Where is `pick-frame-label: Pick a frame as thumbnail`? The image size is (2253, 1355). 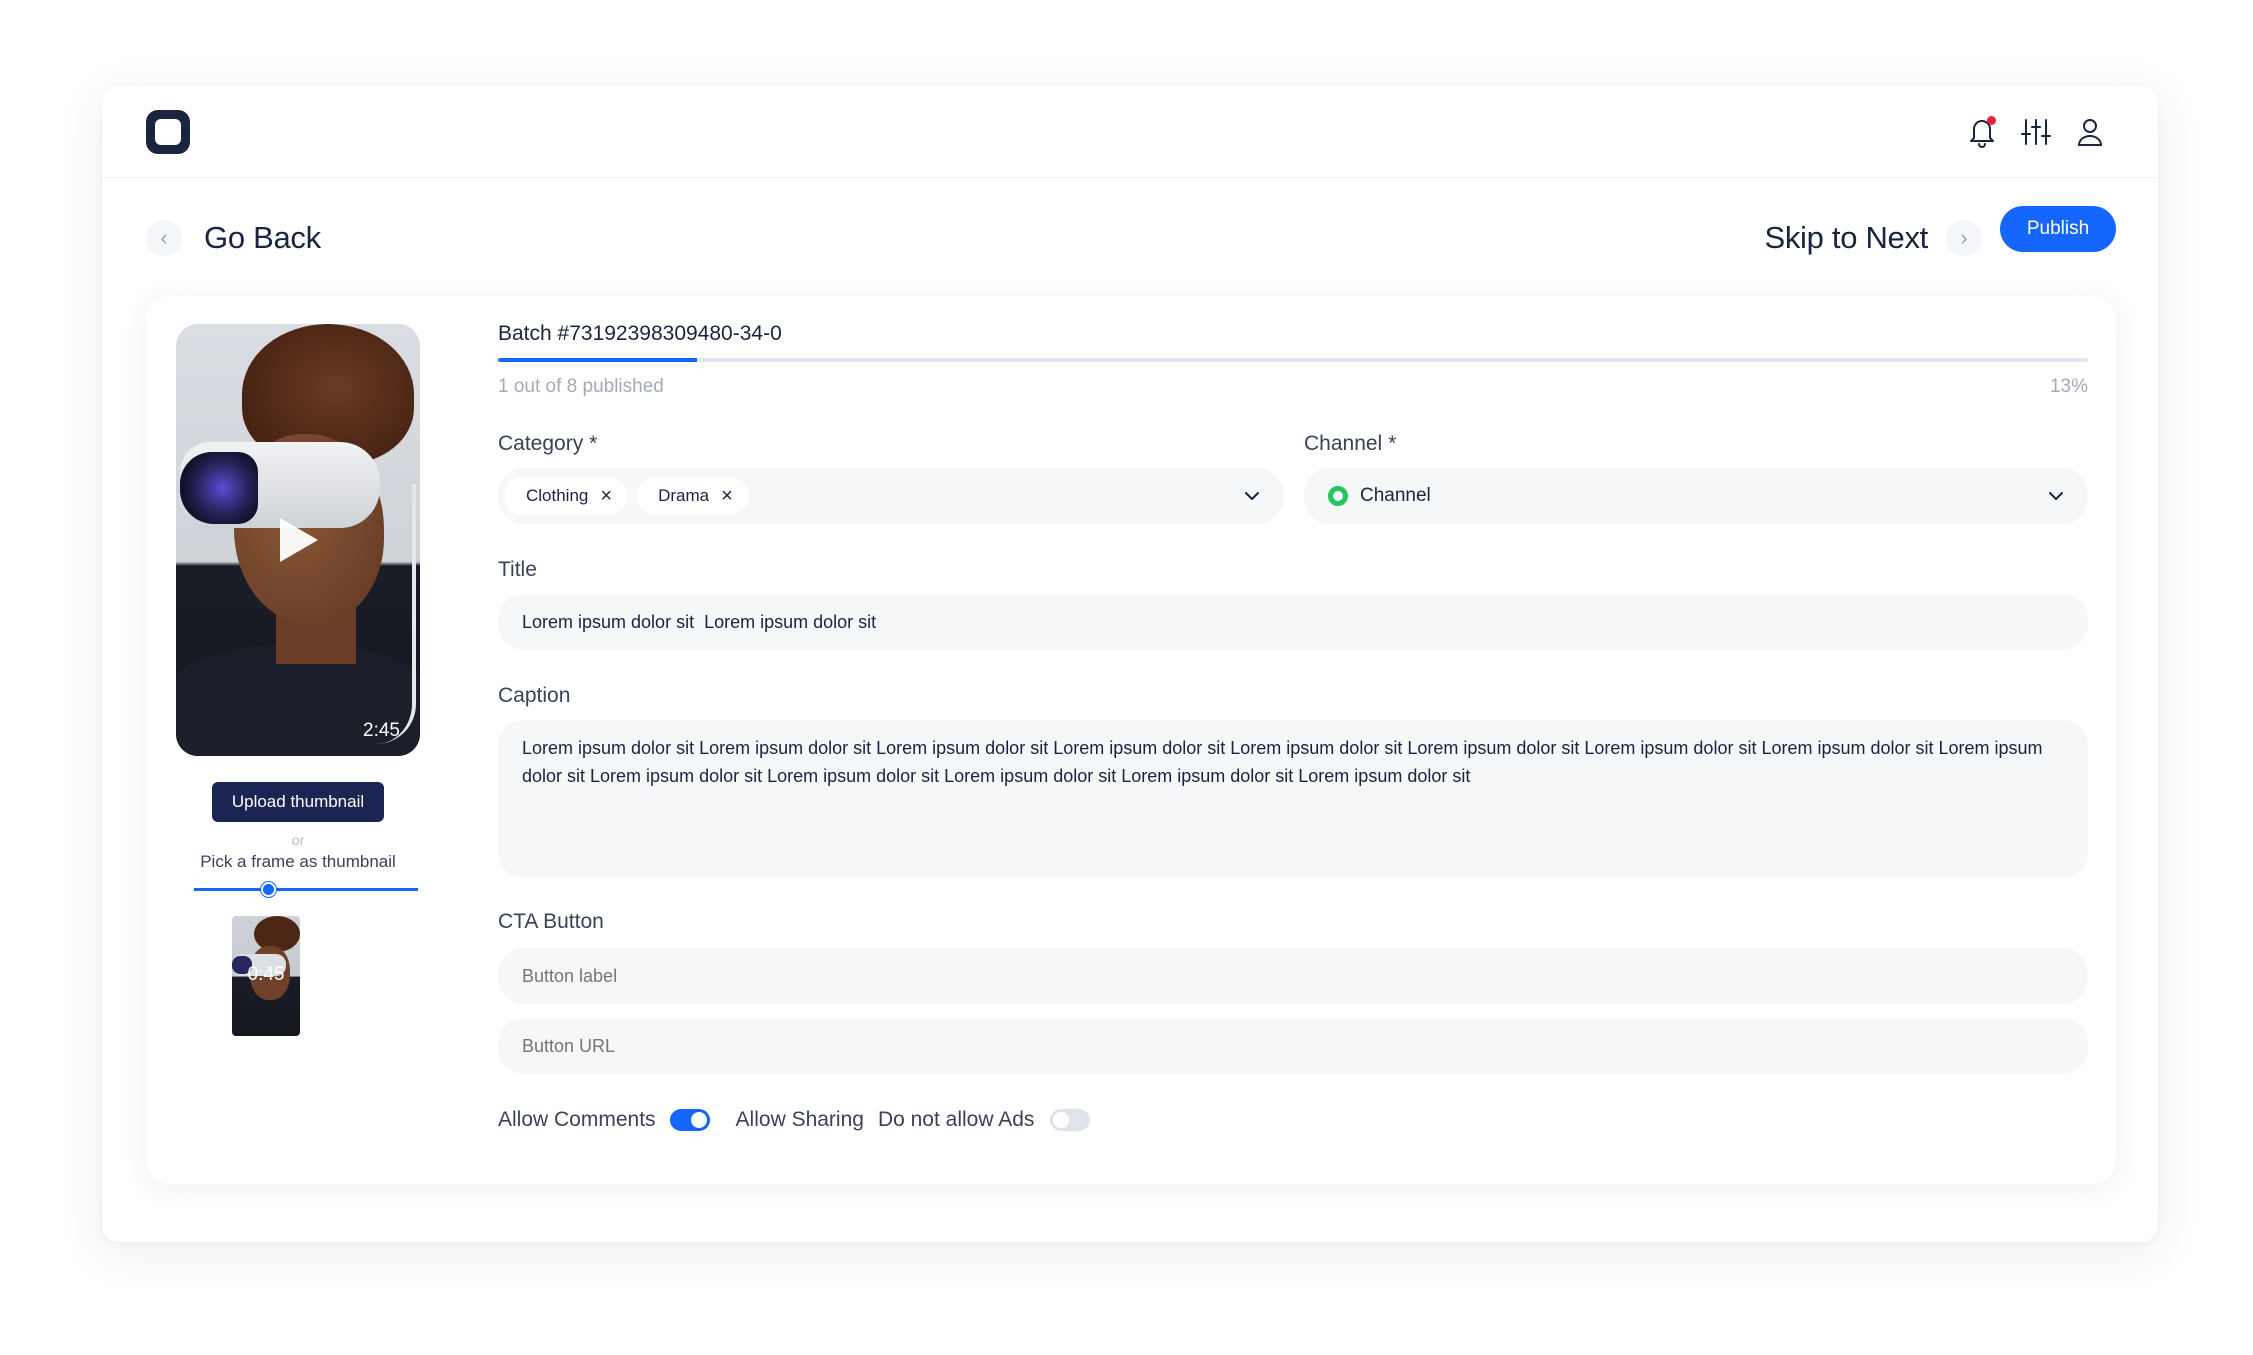
pick-frame-label: Pick a frame as thumbnail is located at coordinates (298, 861).